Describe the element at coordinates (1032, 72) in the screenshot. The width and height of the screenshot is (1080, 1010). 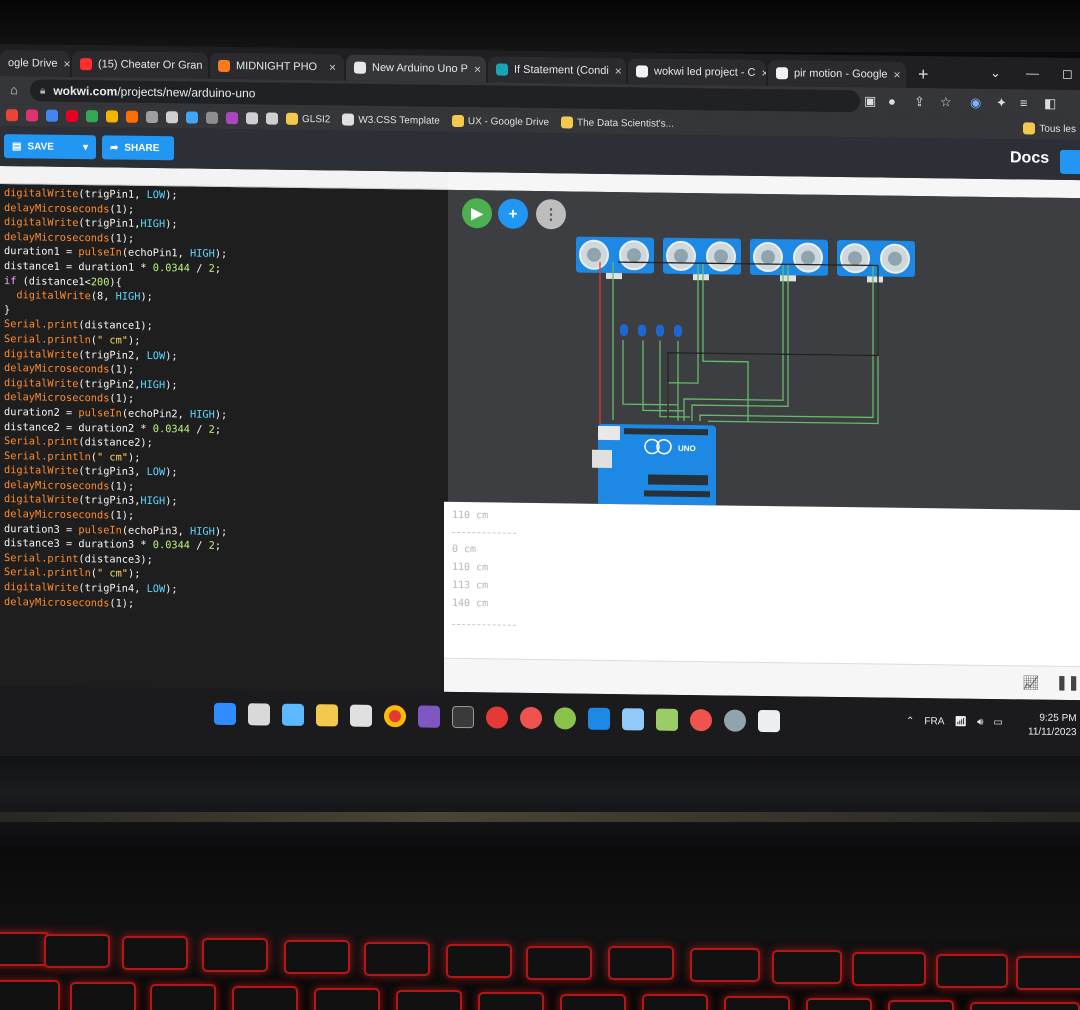
I see `minimize-icon: —` at that location.